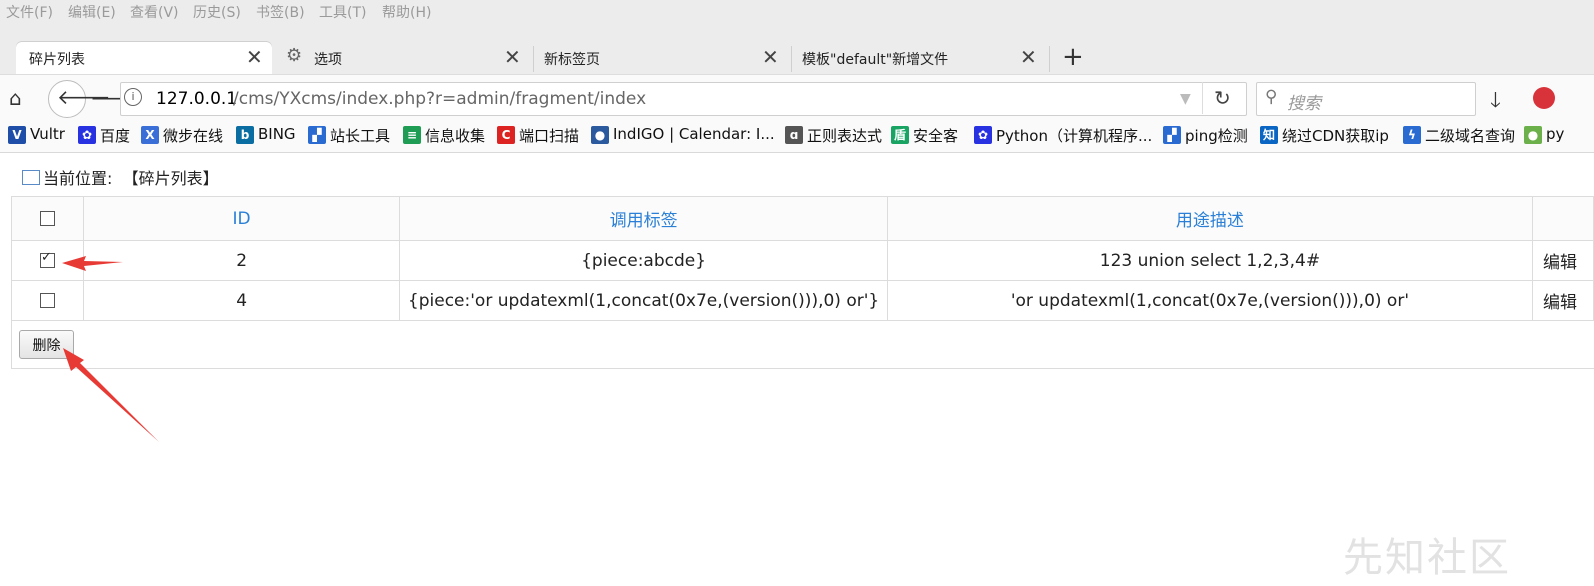  I want to click on annotation-arrows, so click(110, 349).